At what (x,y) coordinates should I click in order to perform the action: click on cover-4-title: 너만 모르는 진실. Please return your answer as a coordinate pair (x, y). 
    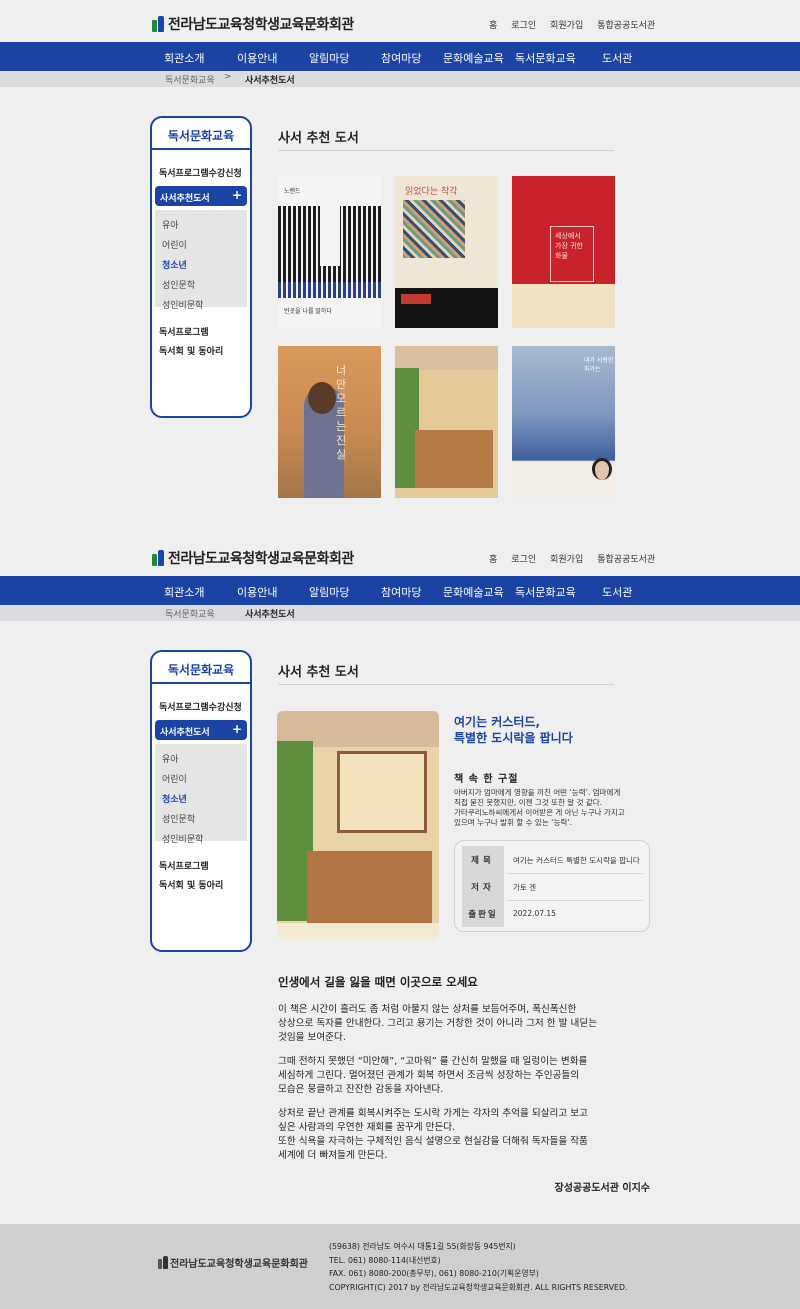
    Looking at the image, I should click on (341, 412).